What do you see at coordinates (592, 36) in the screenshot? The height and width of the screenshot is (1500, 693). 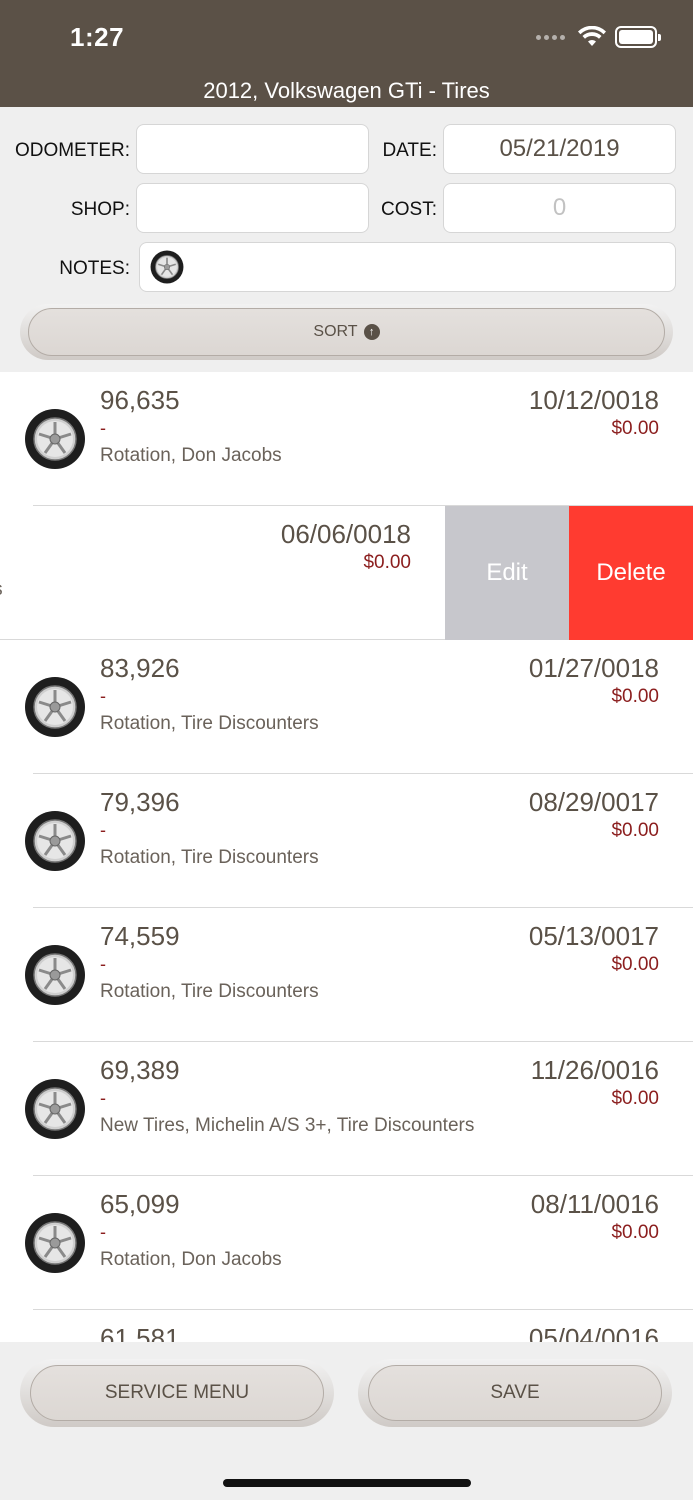 I see `wifi-icon` at bounding box center [592, 36].